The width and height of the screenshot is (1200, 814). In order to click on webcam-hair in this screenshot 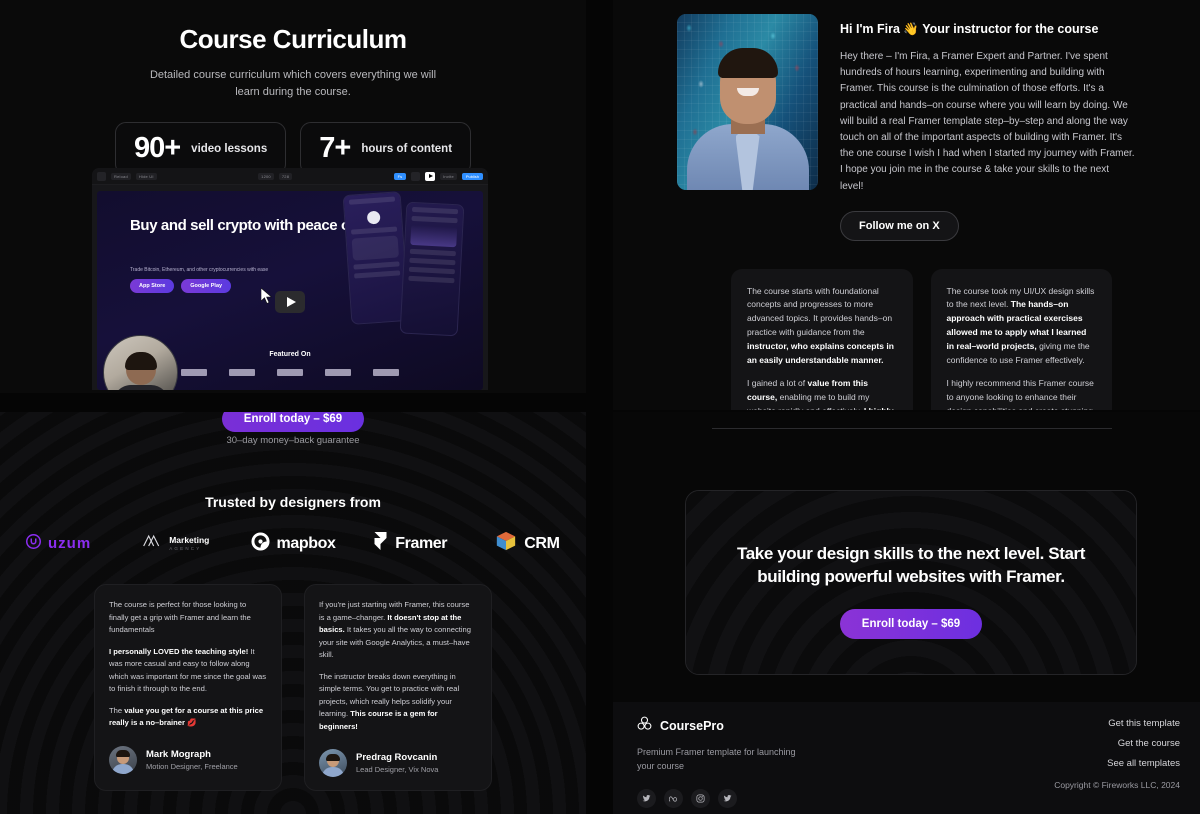, I will do `click(140, 361)`.